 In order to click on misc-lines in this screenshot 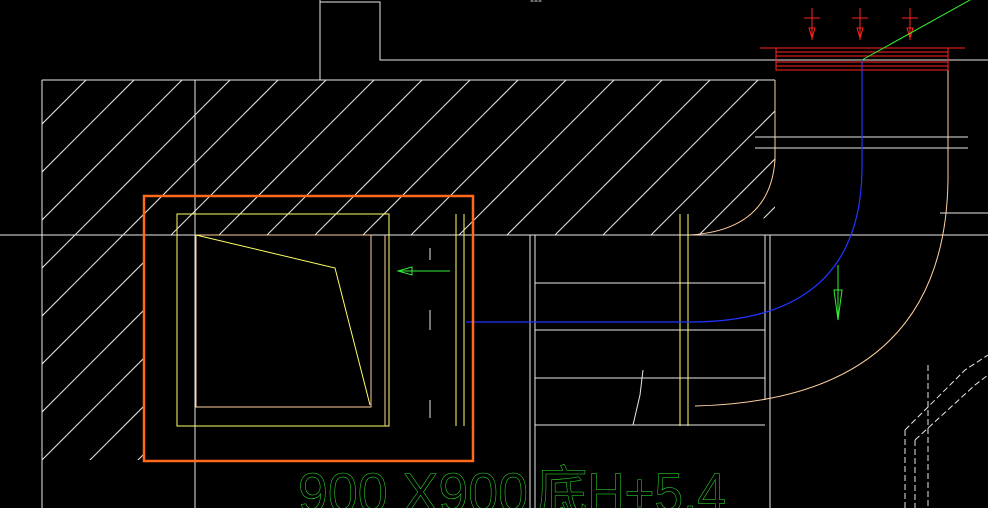, I will do `click(536, 337)`.